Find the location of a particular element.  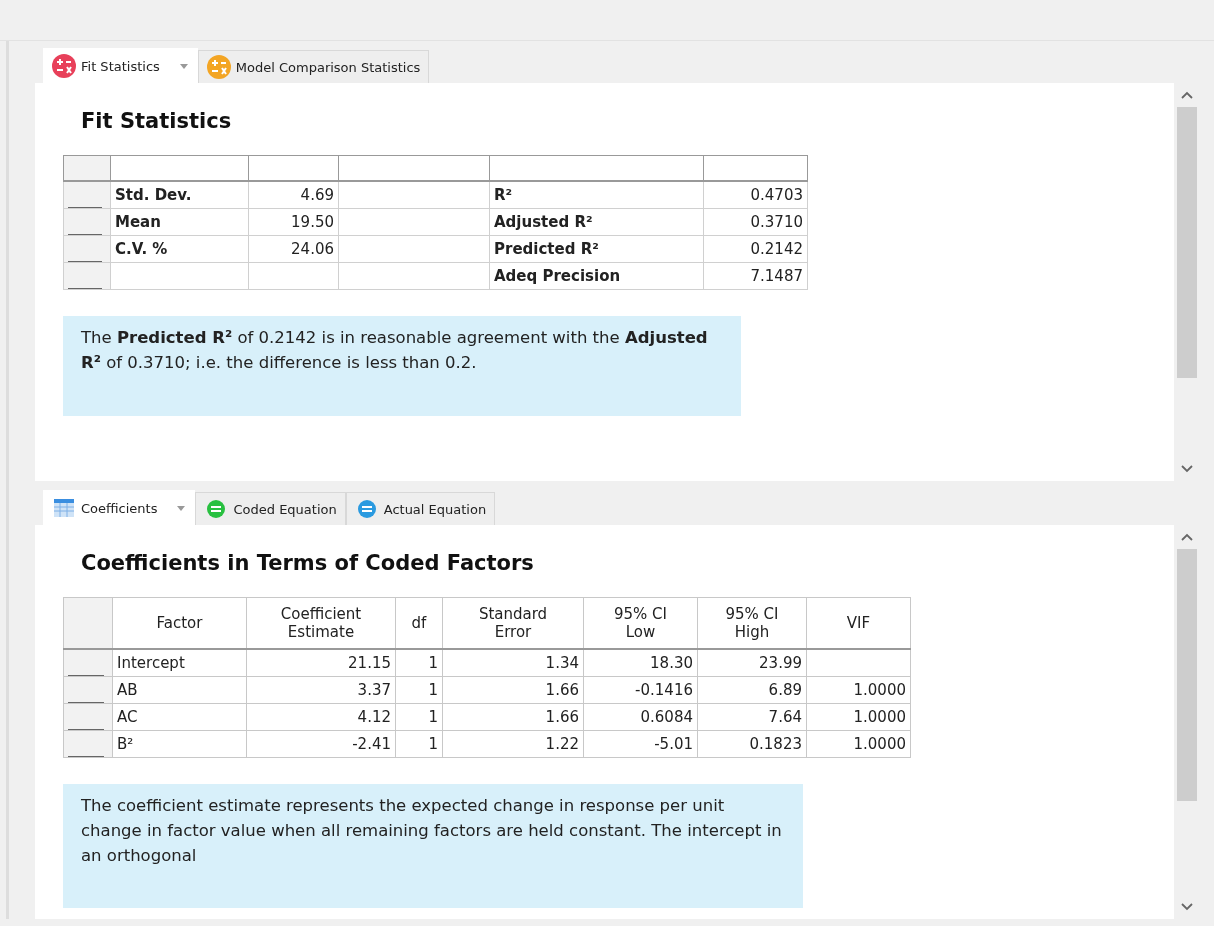

table-cell: 24.06 is located at coordinates (293, 249).